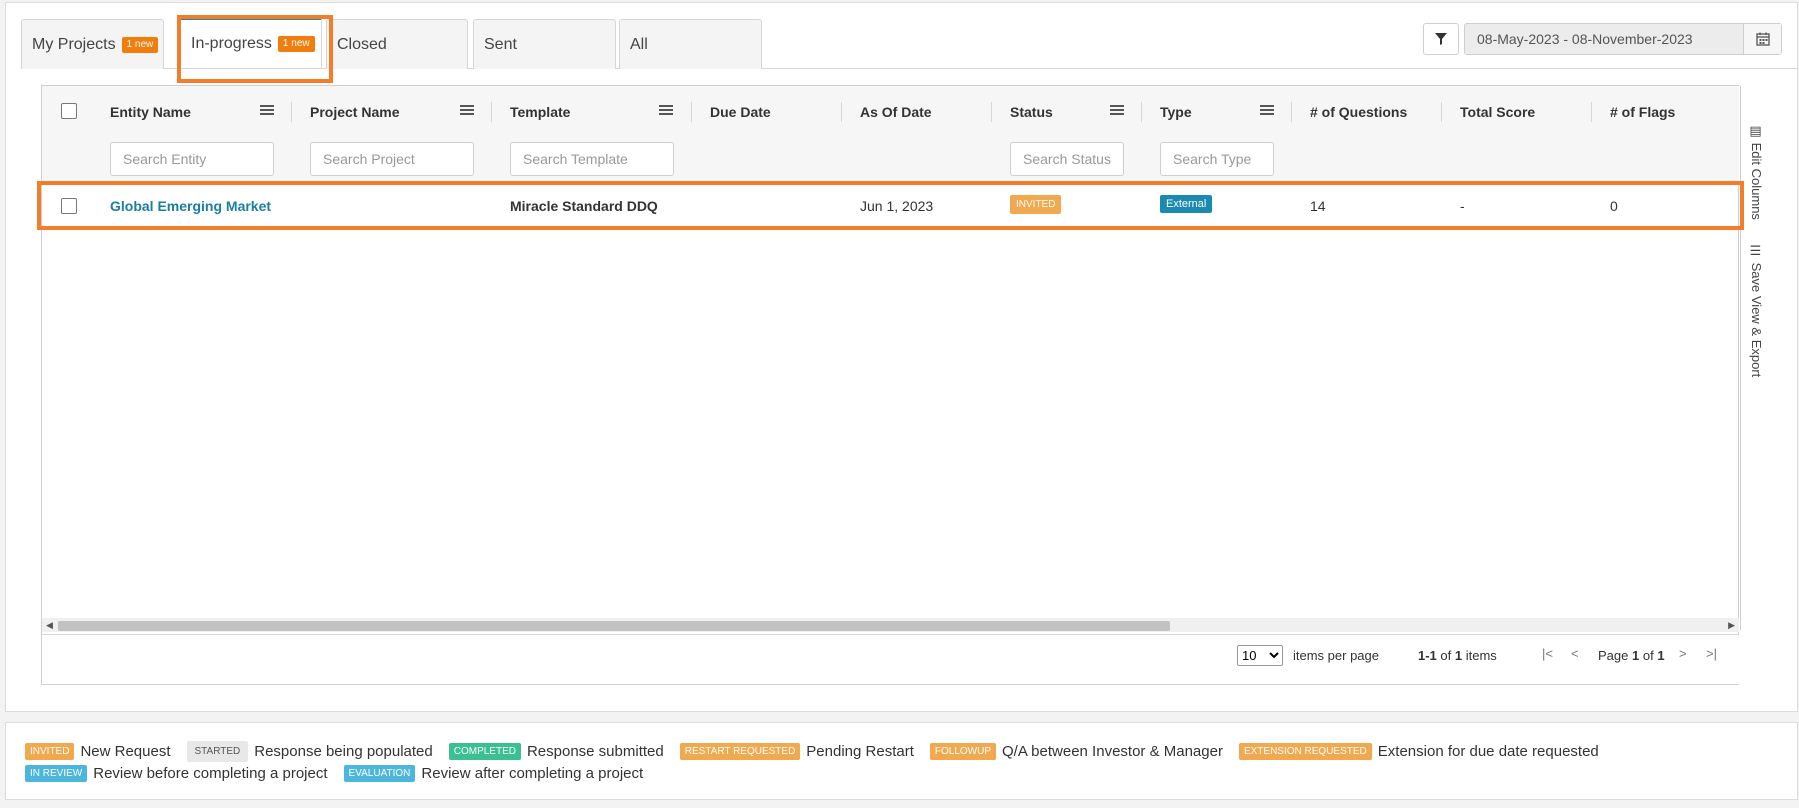 This screenshot has width=1799, height=808. Describe the element at coordinates (379, 773) in the screenshot. I see `legend-badge-evaluation: EVALUATION` at that location.